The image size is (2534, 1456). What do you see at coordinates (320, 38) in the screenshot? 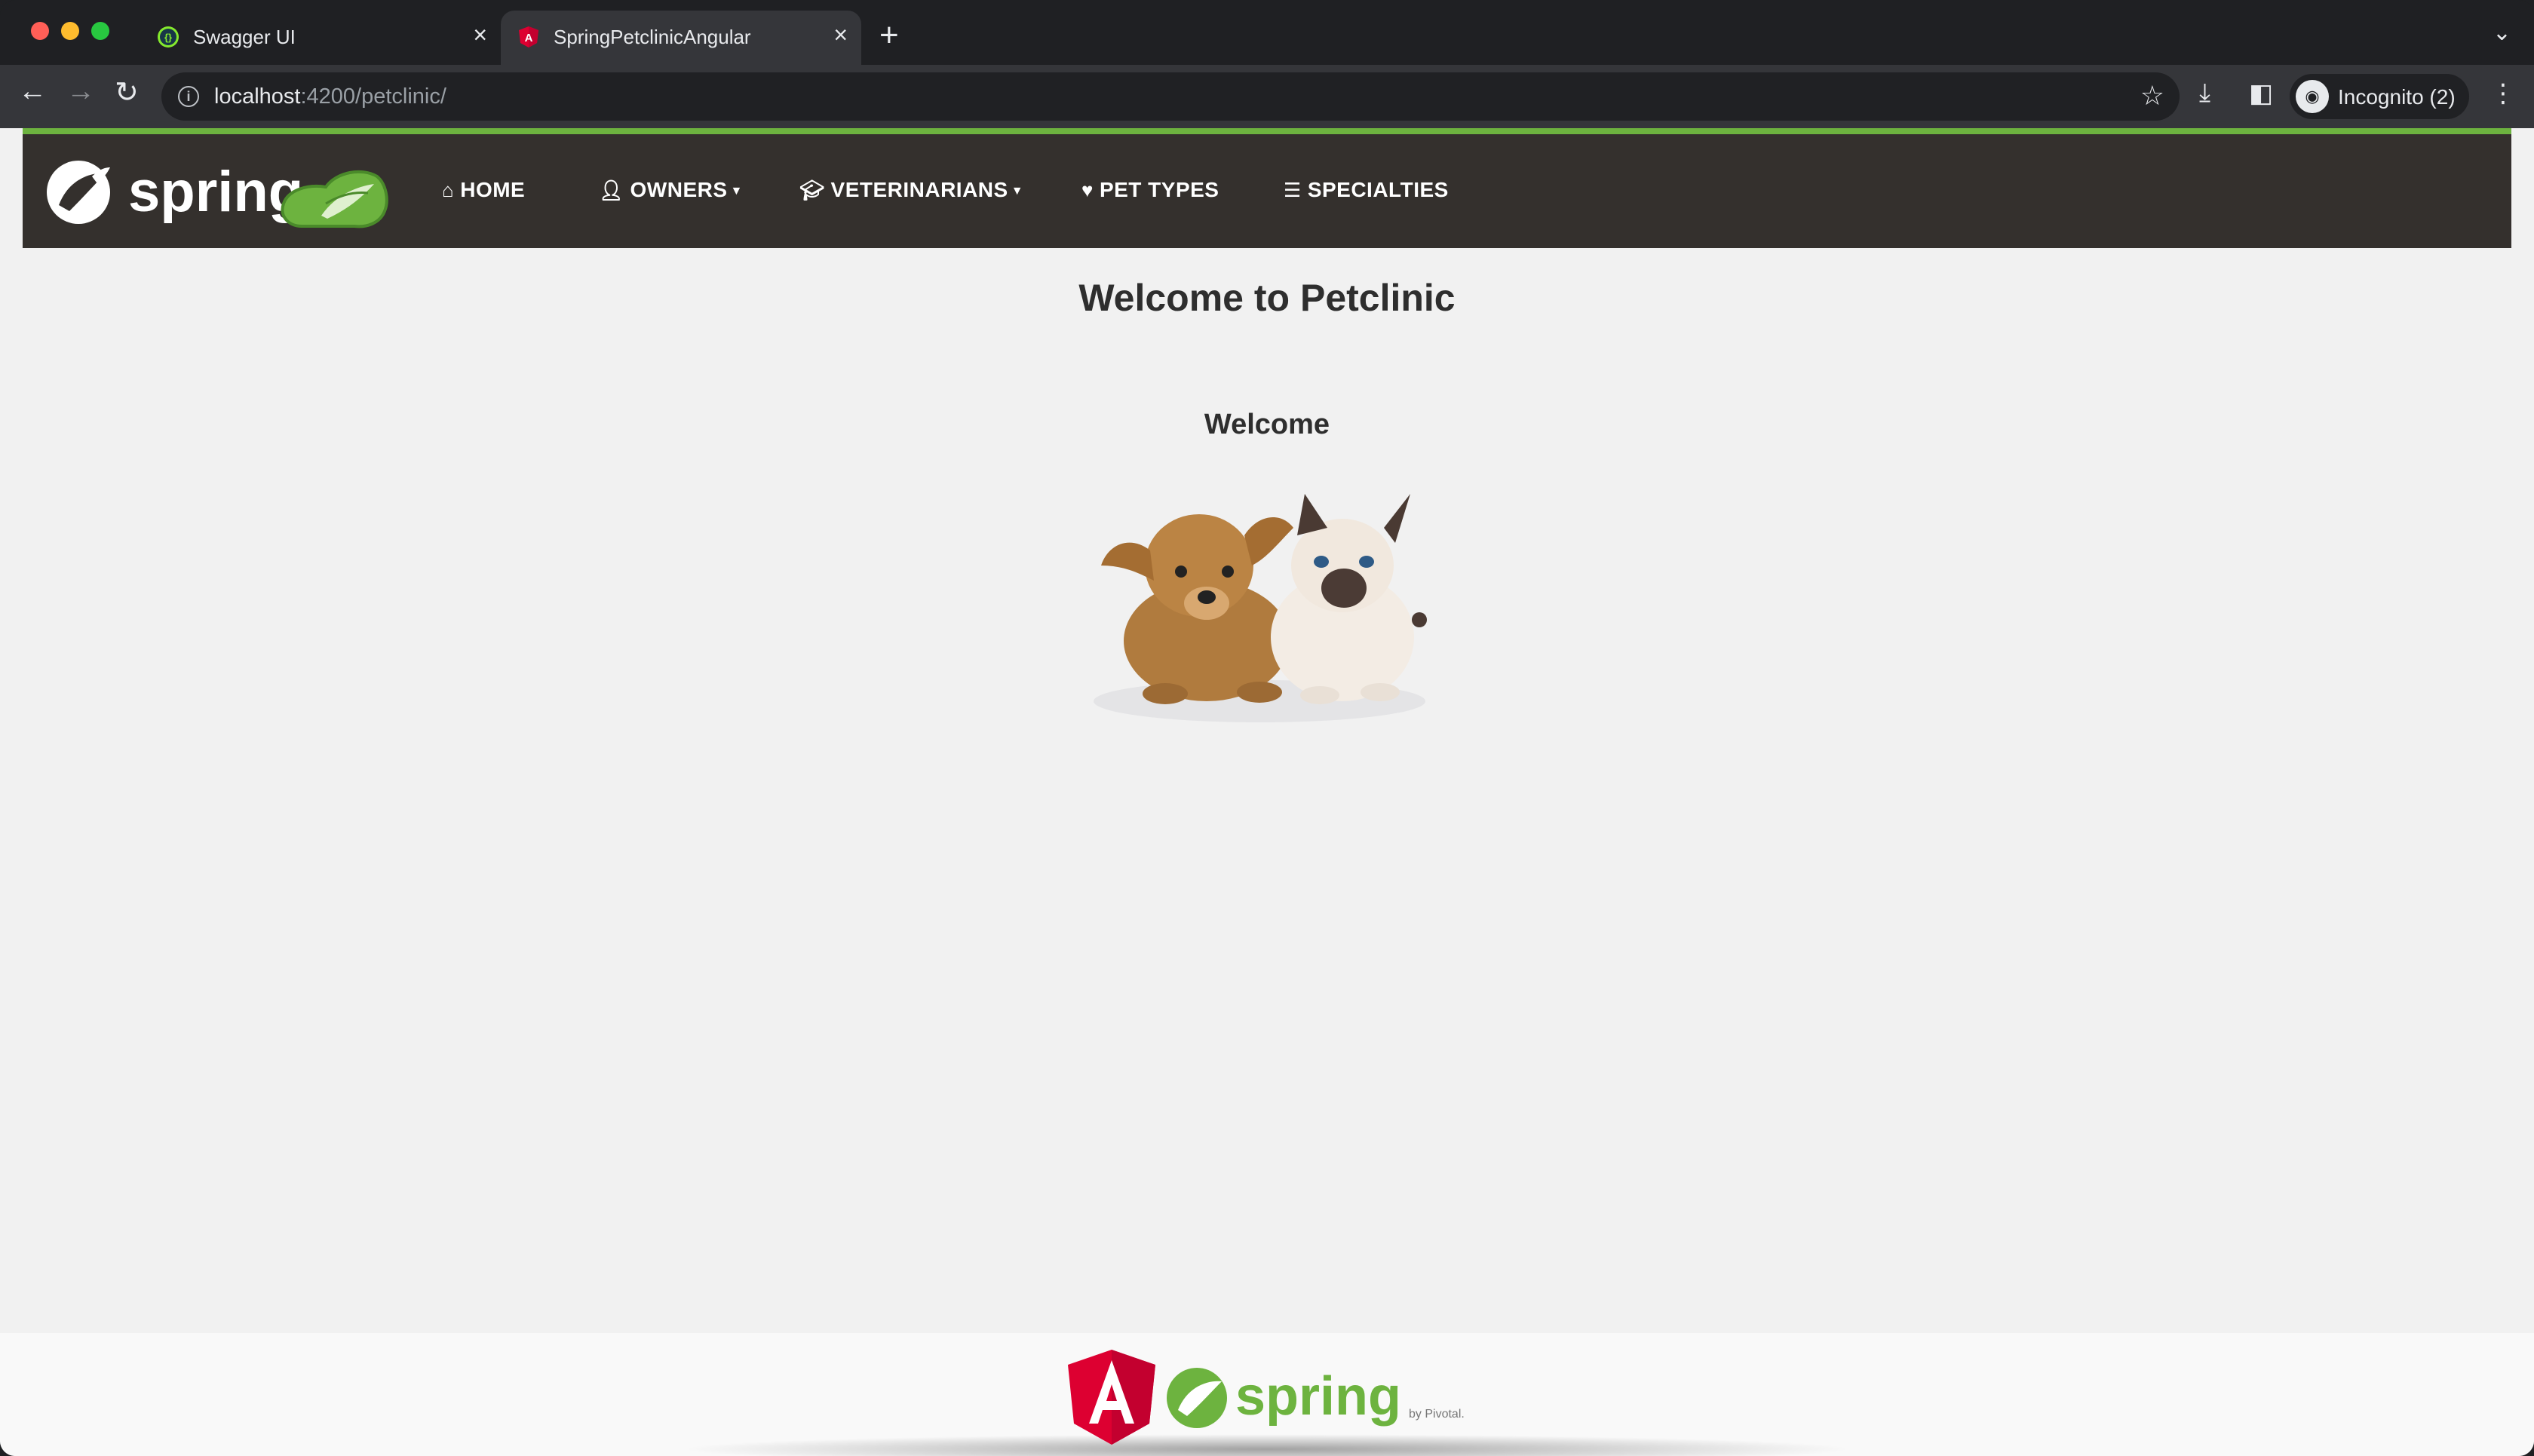
I see `tab-swagger-ui: {} Swagger UI ×` at bounding box center [320, 38].